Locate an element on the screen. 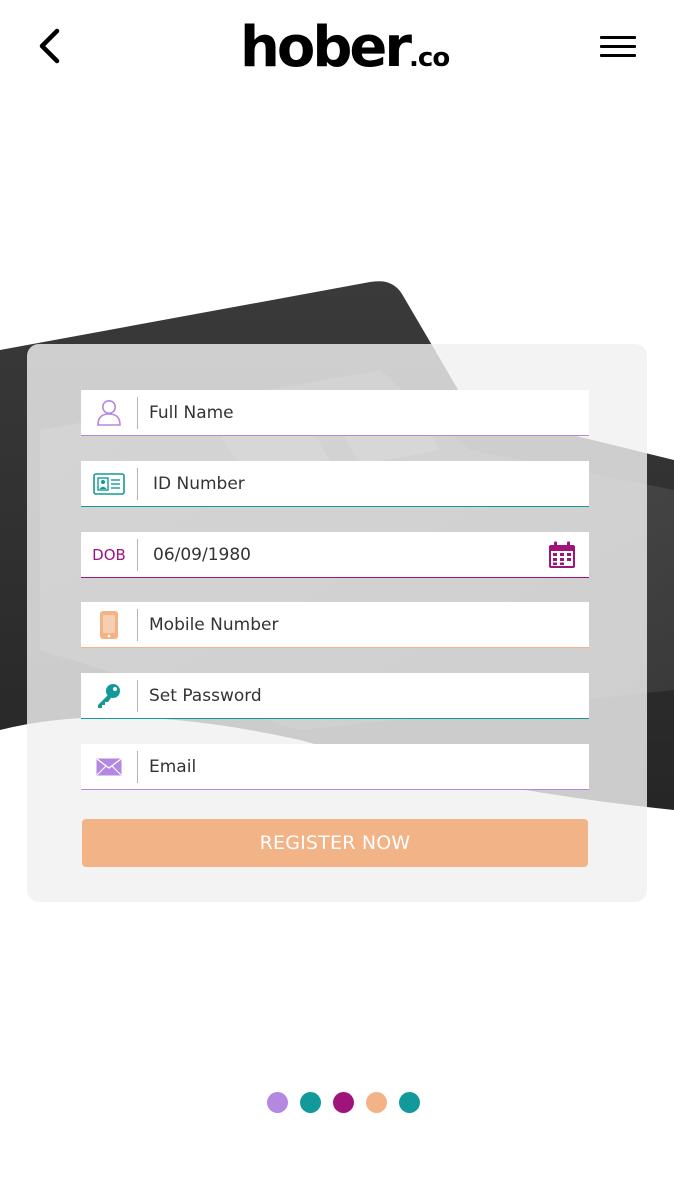 This screenshot has height=1196, width=674. menu-button is located at coordinates (619, 47).